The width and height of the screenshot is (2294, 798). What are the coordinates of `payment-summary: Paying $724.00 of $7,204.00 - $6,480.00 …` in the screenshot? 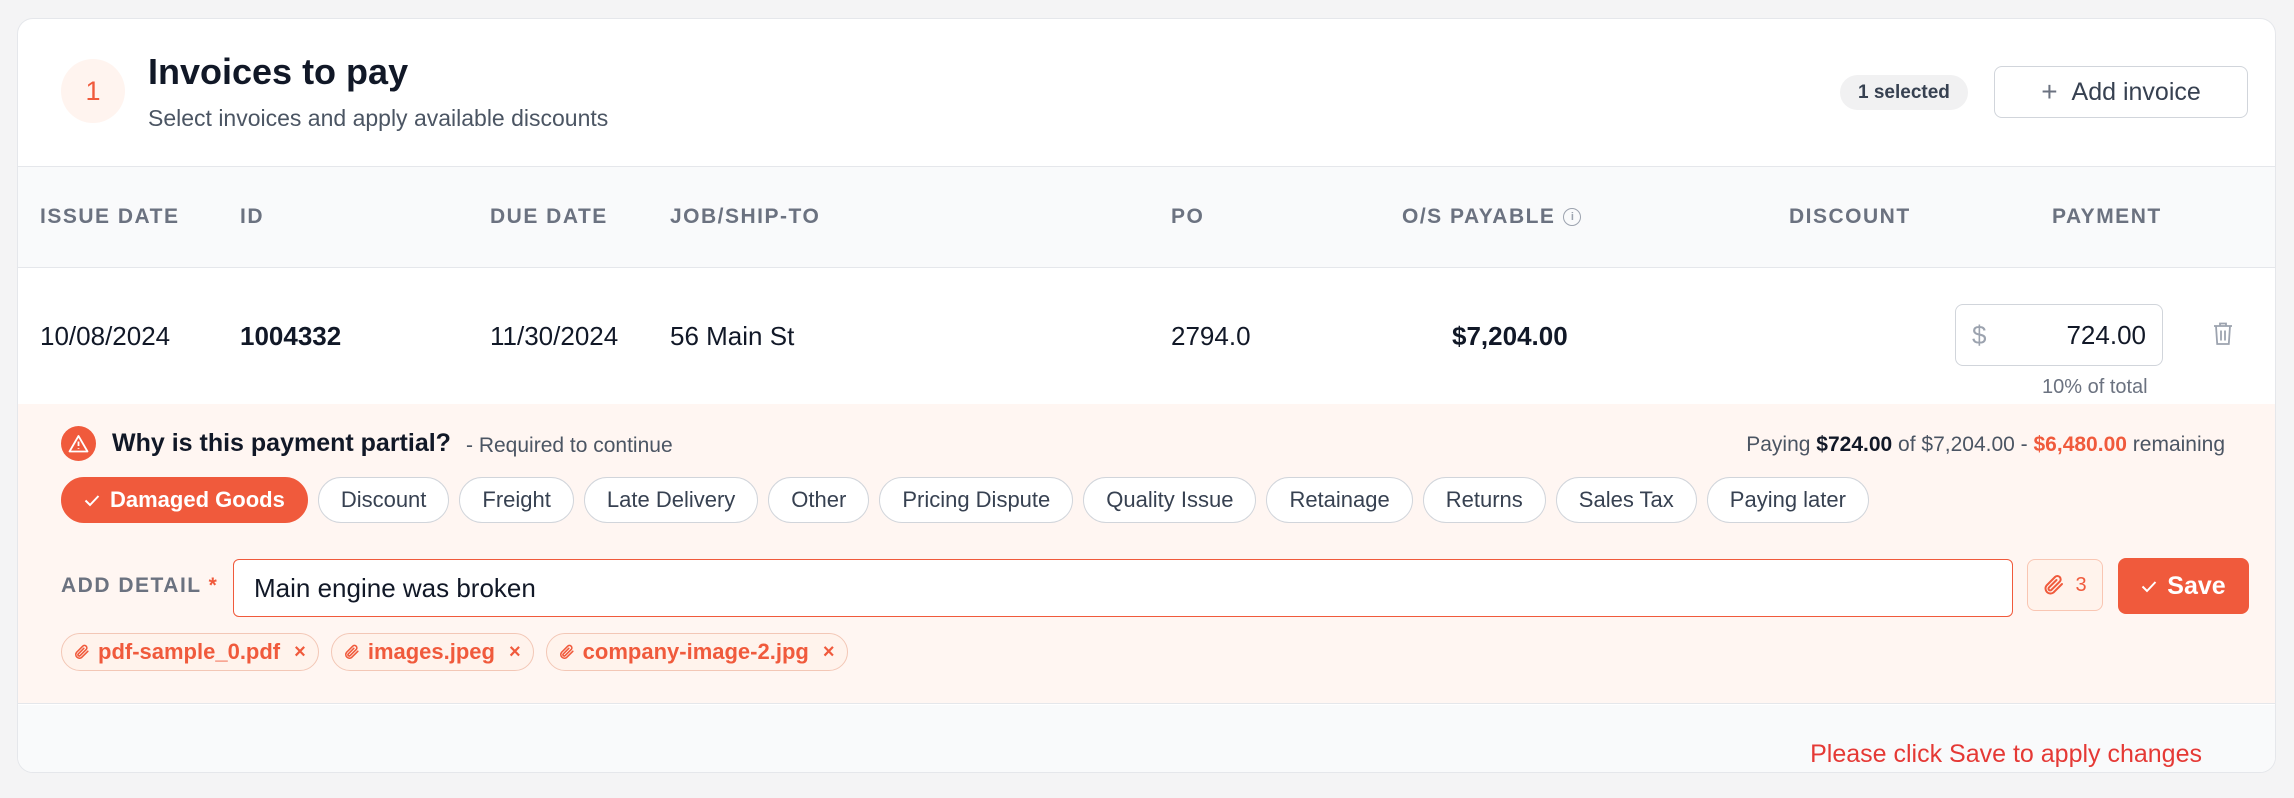 It's located at (1985, 444).